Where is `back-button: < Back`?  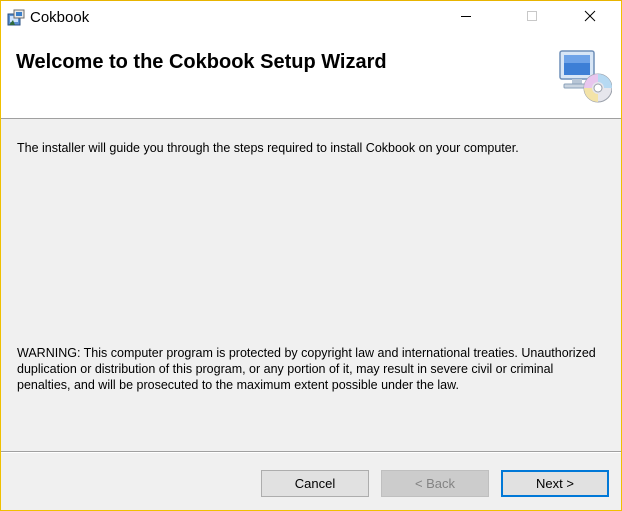 back-button: < Back is located at coordinates (435, 483).